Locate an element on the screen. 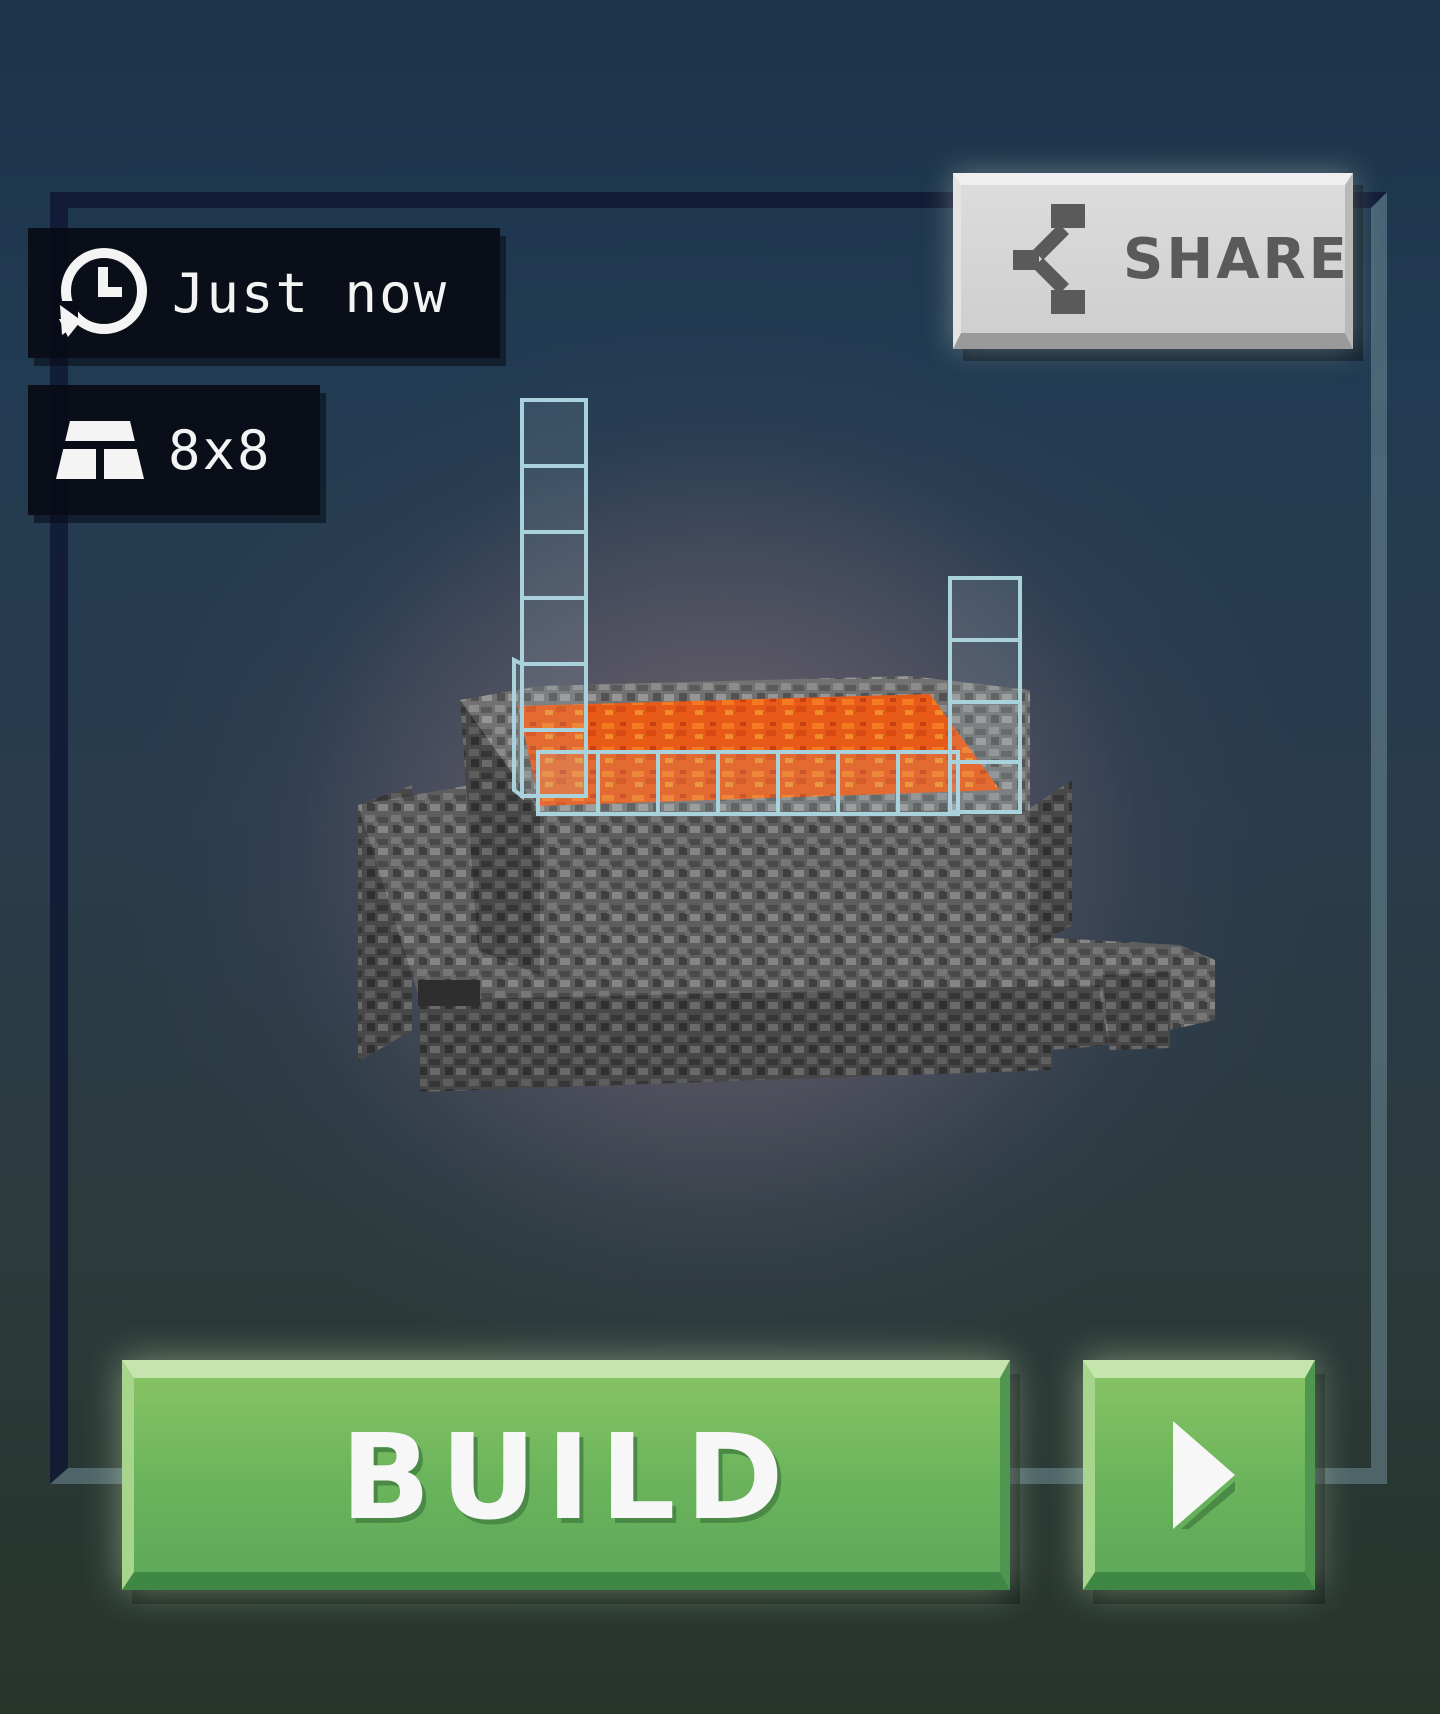  play-button is located at coordinates (1199, 1475).